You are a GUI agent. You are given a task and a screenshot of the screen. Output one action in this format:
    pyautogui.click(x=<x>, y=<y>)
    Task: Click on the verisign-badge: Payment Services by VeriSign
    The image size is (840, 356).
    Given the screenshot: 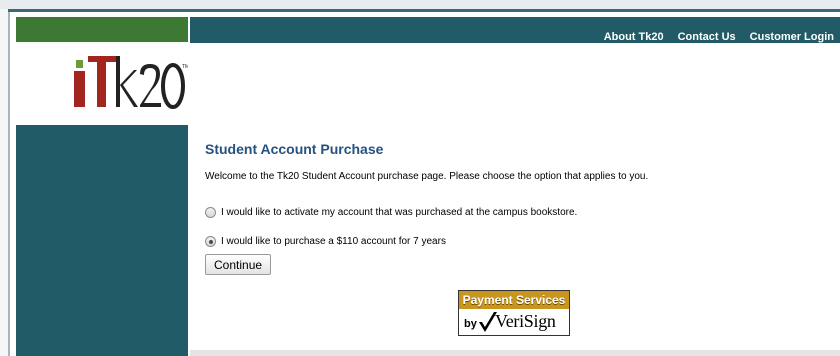 What is the action you would take?
    pyautogui.click(x=514, y=313)
    